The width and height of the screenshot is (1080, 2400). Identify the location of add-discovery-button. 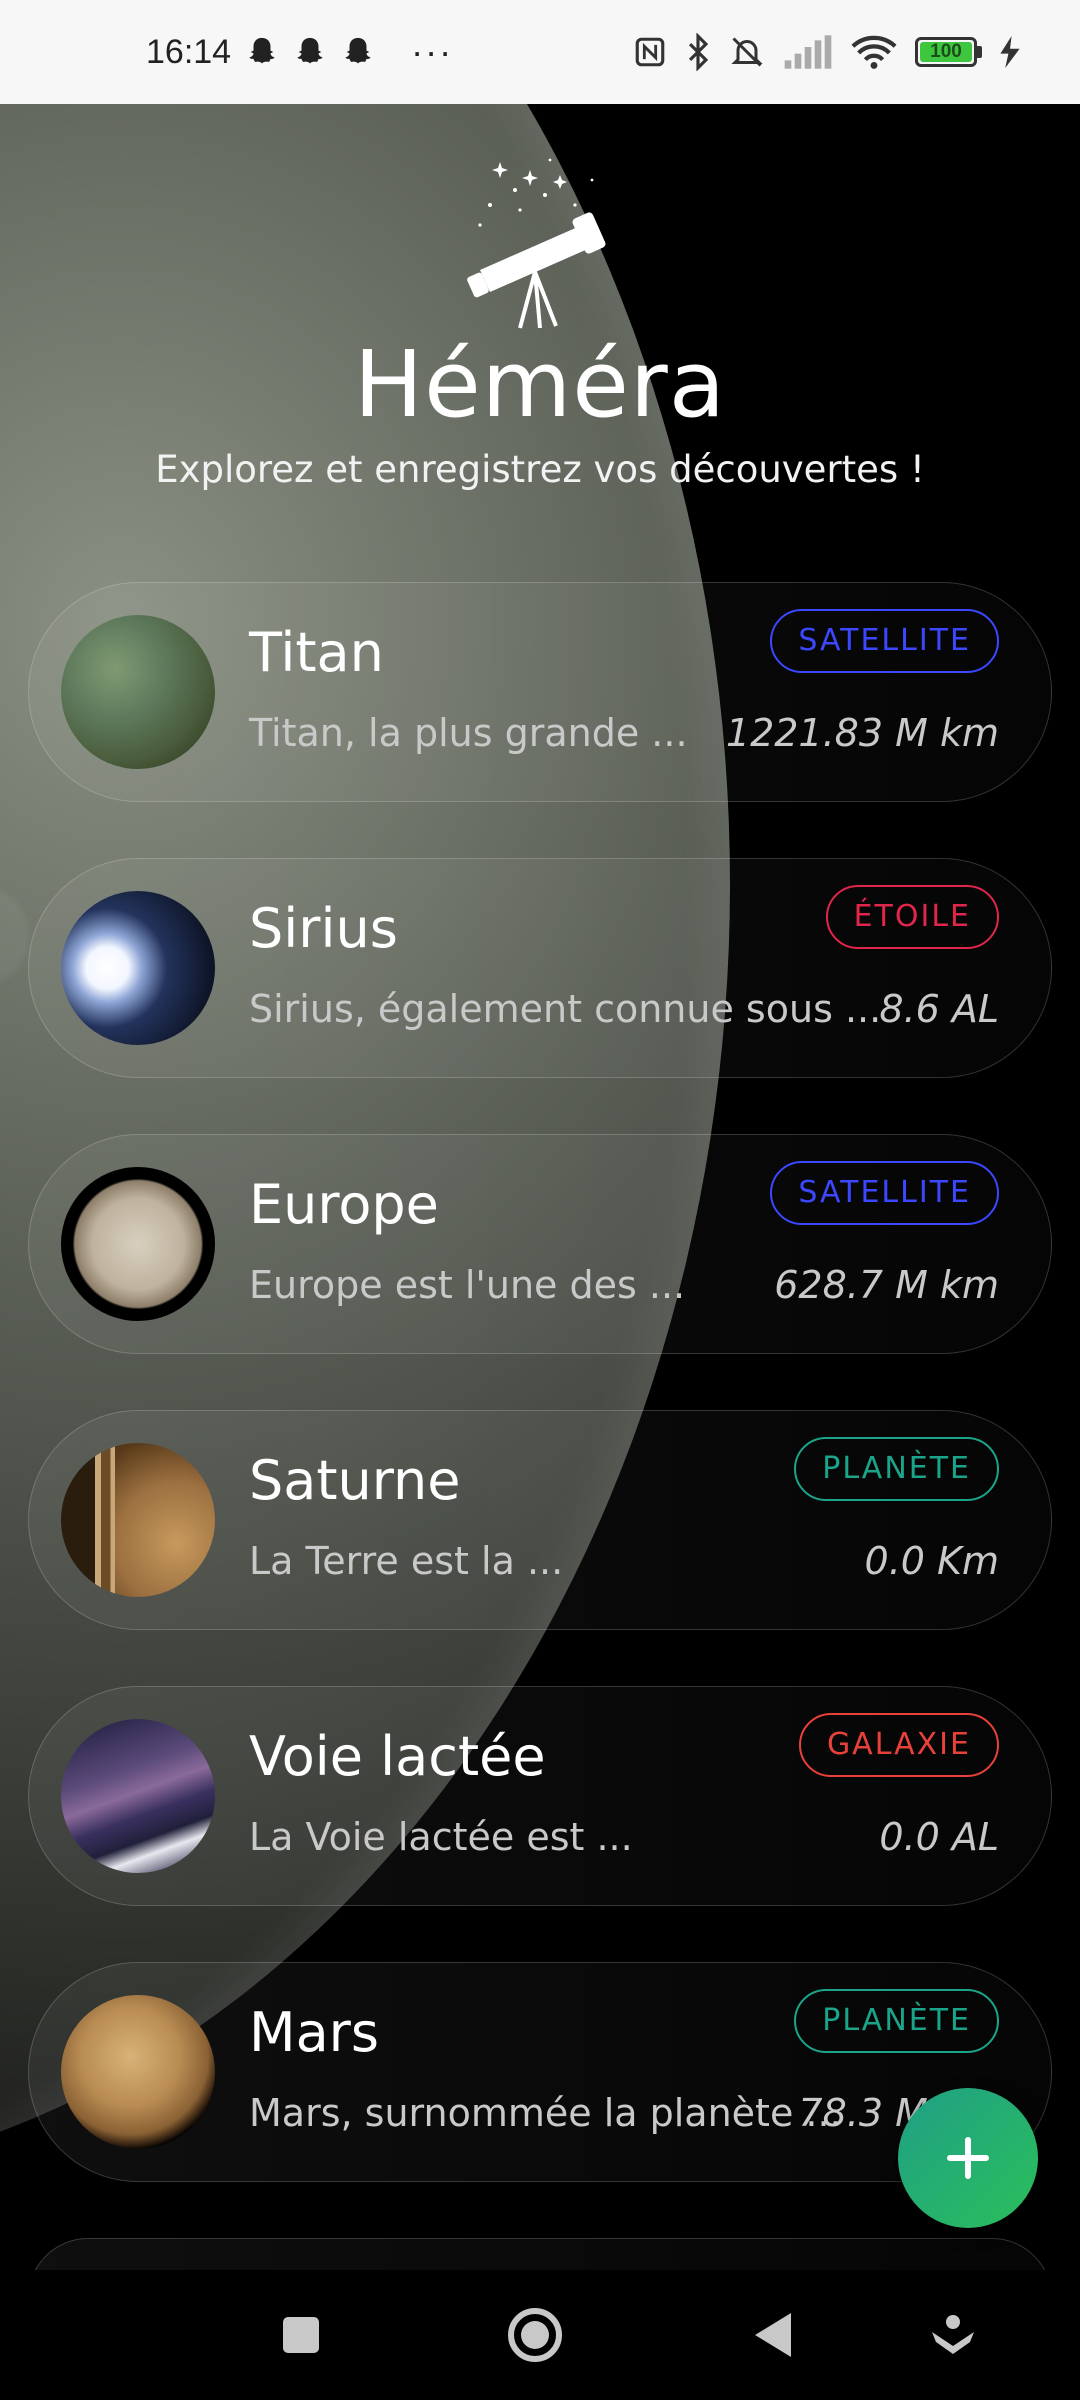
(968, 2158).